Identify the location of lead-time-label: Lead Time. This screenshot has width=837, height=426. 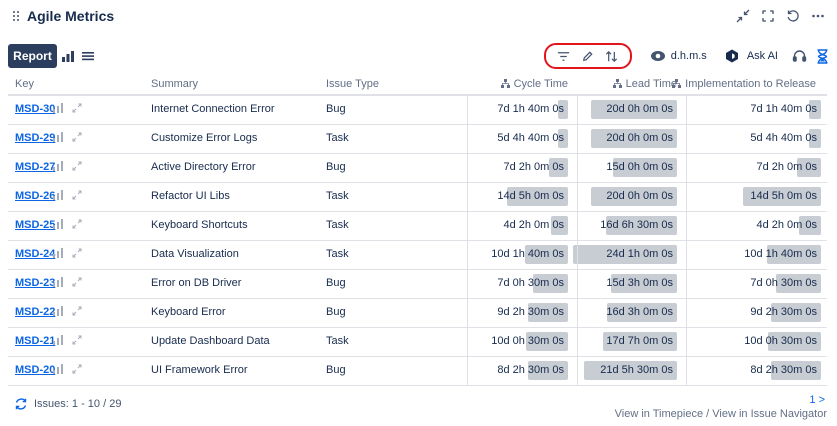
(651, 84).